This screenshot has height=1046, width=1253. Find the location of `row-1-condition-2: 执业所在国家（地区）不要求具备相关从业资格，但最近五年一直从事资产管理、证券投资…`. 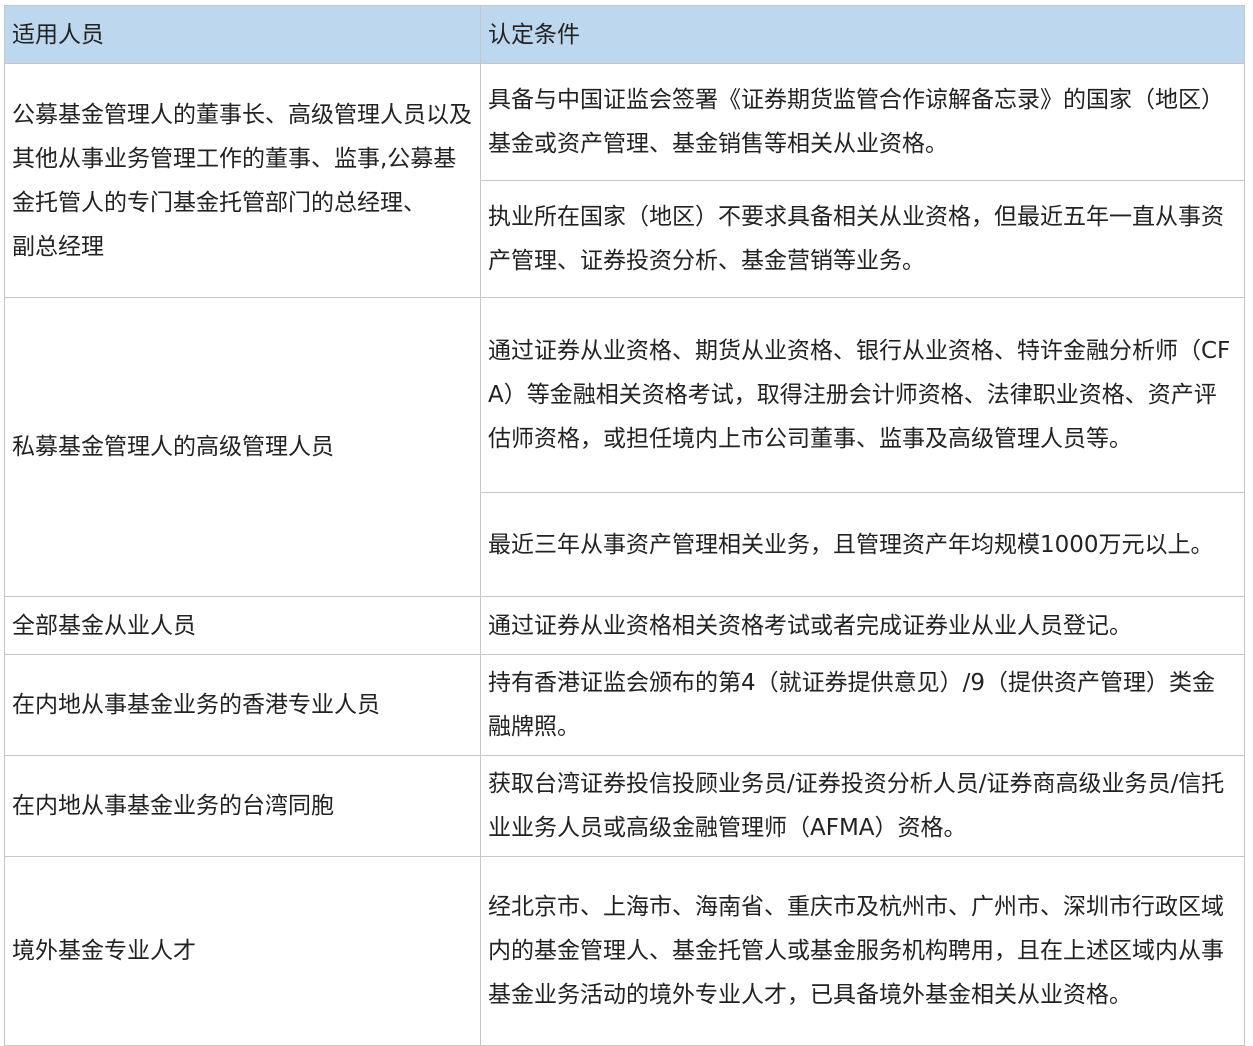

row-1-condition-2: 执业所在国家（地区）不要求具备相关从业资格，但最近五年一直从事资产管理、证券投资… is located at coordinates (862, 239).